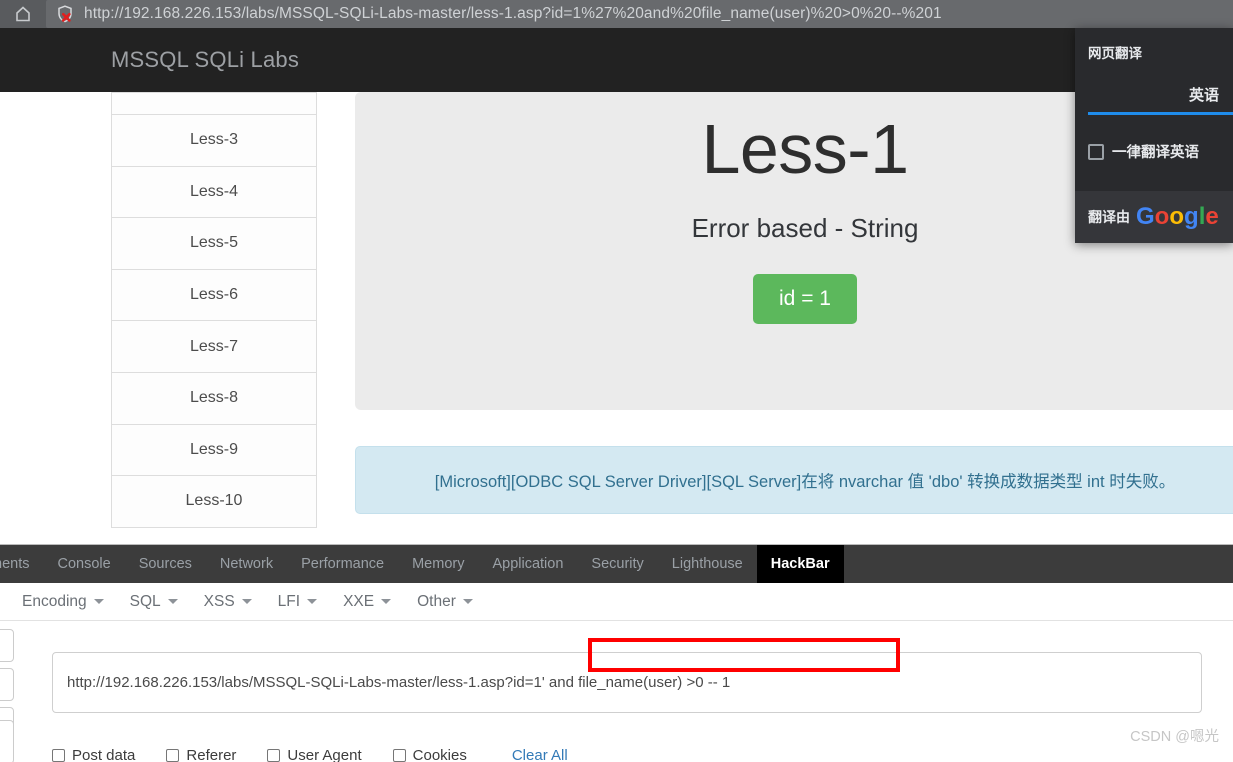 The width and height of the screenshot is (1233, 762). Describe the element at coordinates (1160, 113) in the screenshot. I see `tab-active-underline` at that location.